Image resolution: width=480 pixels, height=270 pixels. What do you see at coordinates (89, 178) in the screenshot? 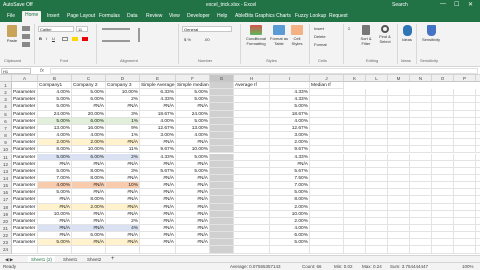
I see `value-cell: 8.00%` at bounding box center [89, 178].